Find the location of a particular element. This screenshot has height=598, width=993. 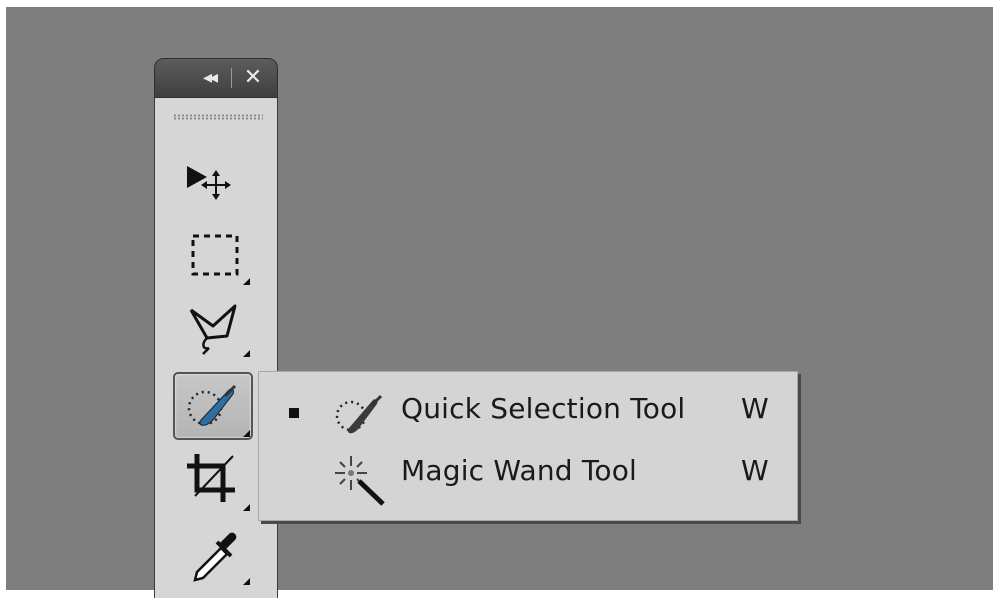

menu-item-magic-wand-tool: Magic Wand Tool W is located at coordinates (528, 473).